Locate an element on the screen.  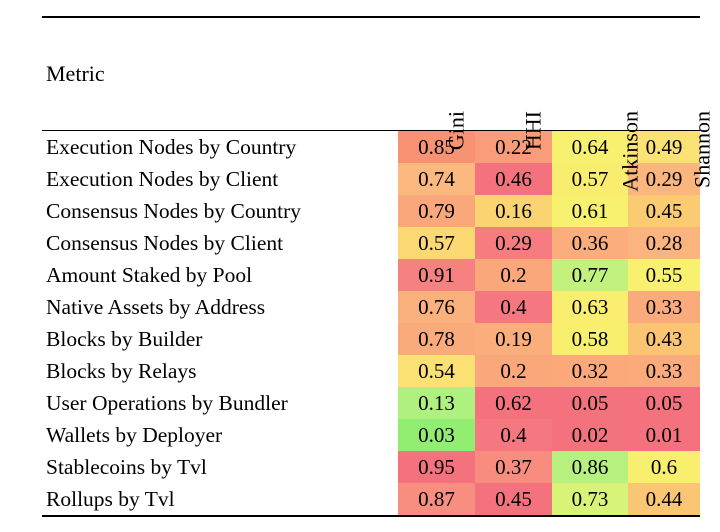
metric-name-cell: Amount Staked by Pool is located at coordinates (220, 275).